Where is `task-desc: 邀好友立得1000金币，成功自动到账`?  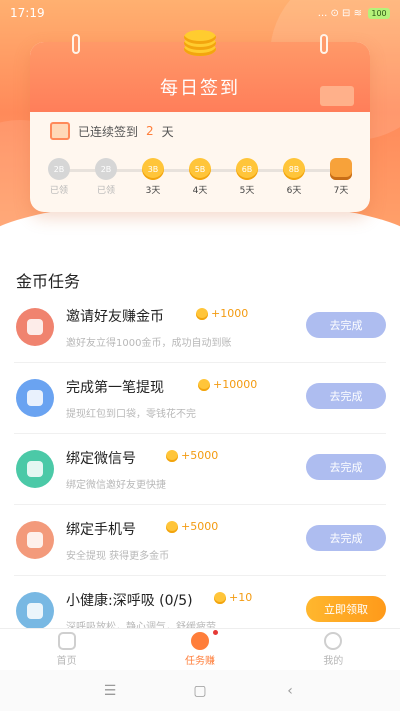 task-desc: 邀好友立得1000金币，成功自动到账 is located at coordinates (149, 343).